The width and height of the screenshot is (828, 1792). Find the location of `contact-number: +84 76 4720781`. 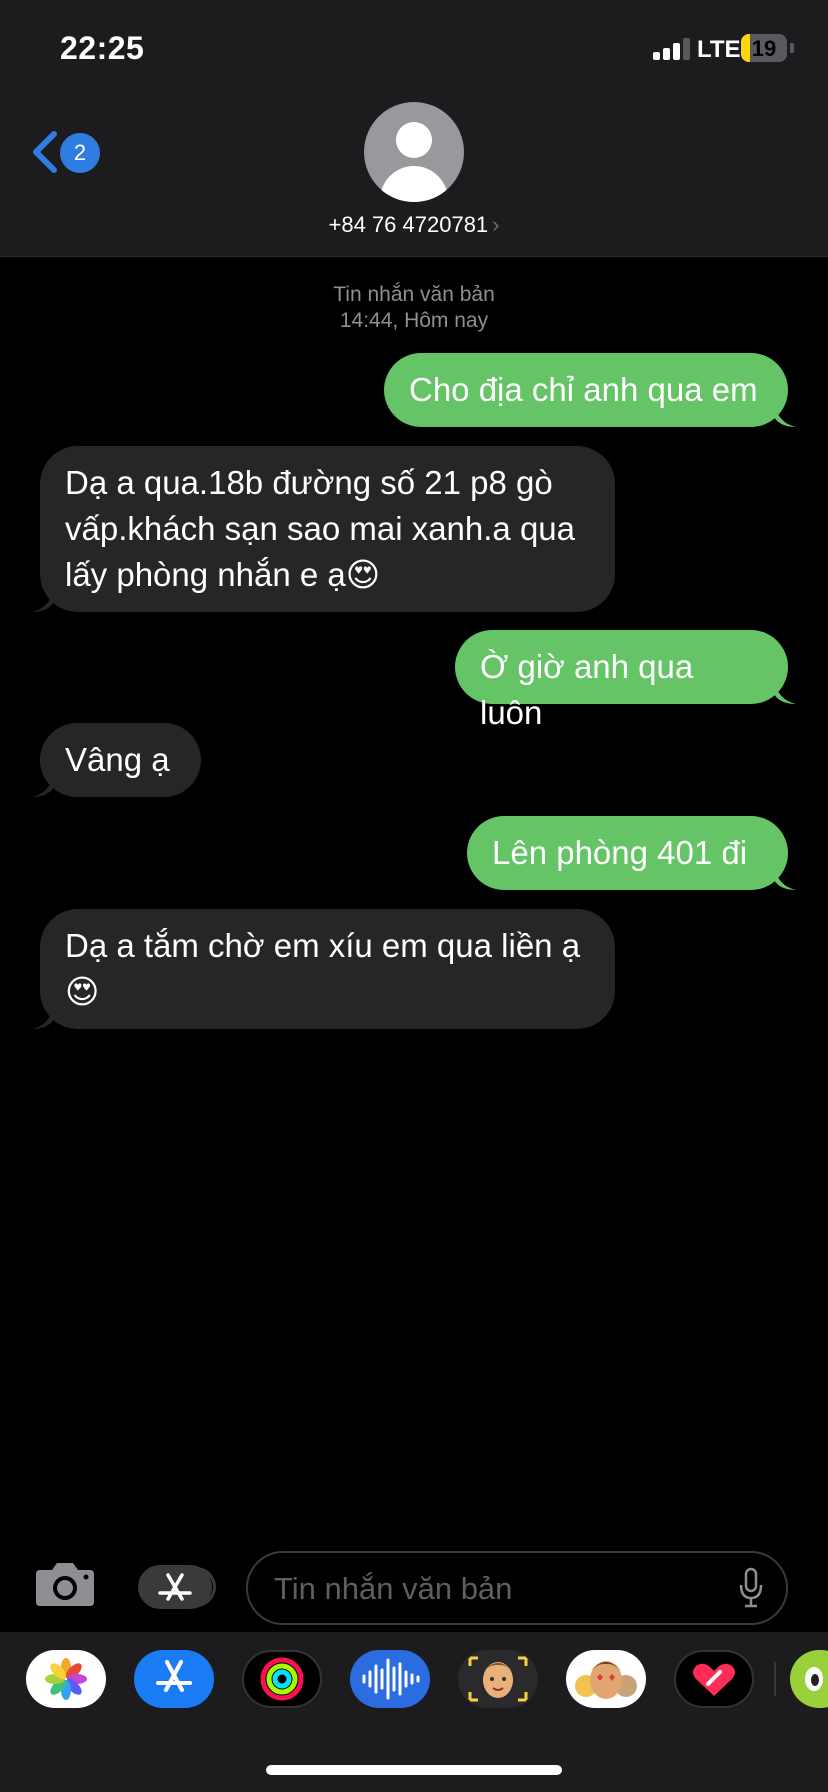

contact-number: +84 76 4720781 is located at coordinates (408, 224).